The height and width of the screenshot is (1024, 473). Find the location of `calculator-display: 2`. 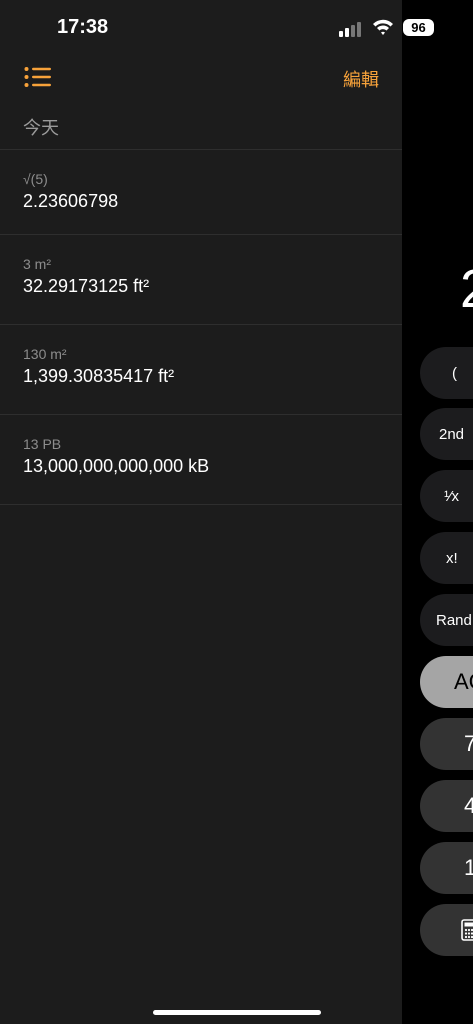

calculator-display: 2 is located at coordinates (466, 289).